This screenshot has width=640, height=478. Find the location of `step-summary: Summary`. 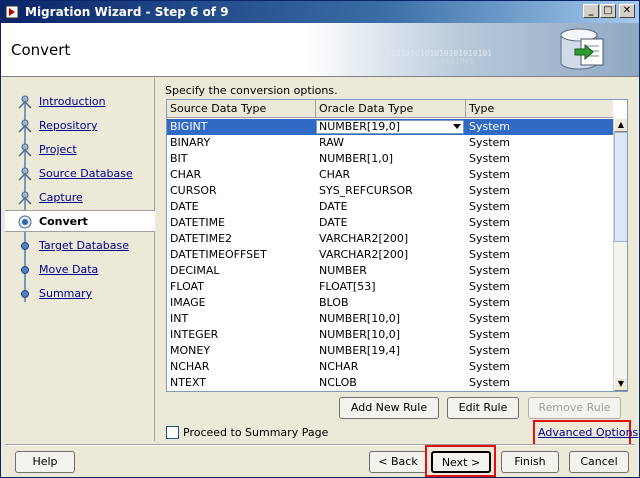

step-summary: Summary is located at coordinates (80, 294).